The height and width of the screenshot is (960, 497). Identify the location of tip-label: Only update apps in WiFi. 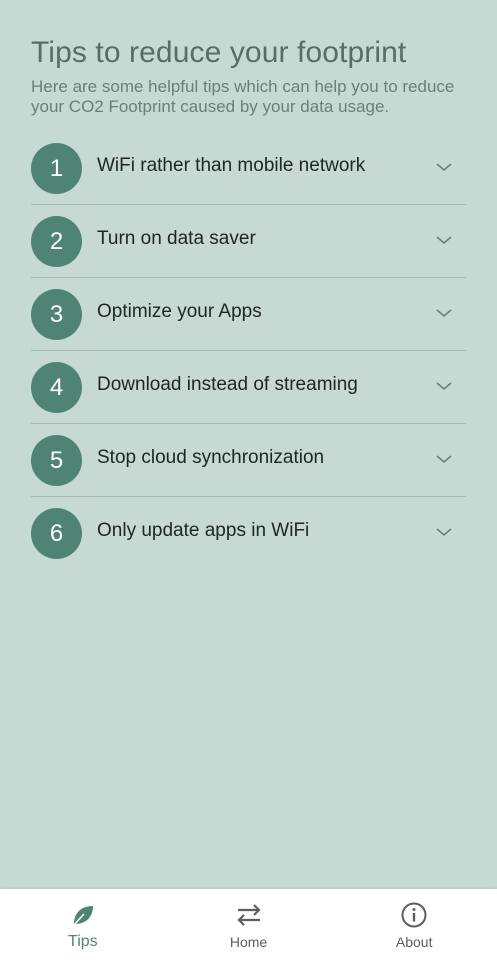
(203, 530).